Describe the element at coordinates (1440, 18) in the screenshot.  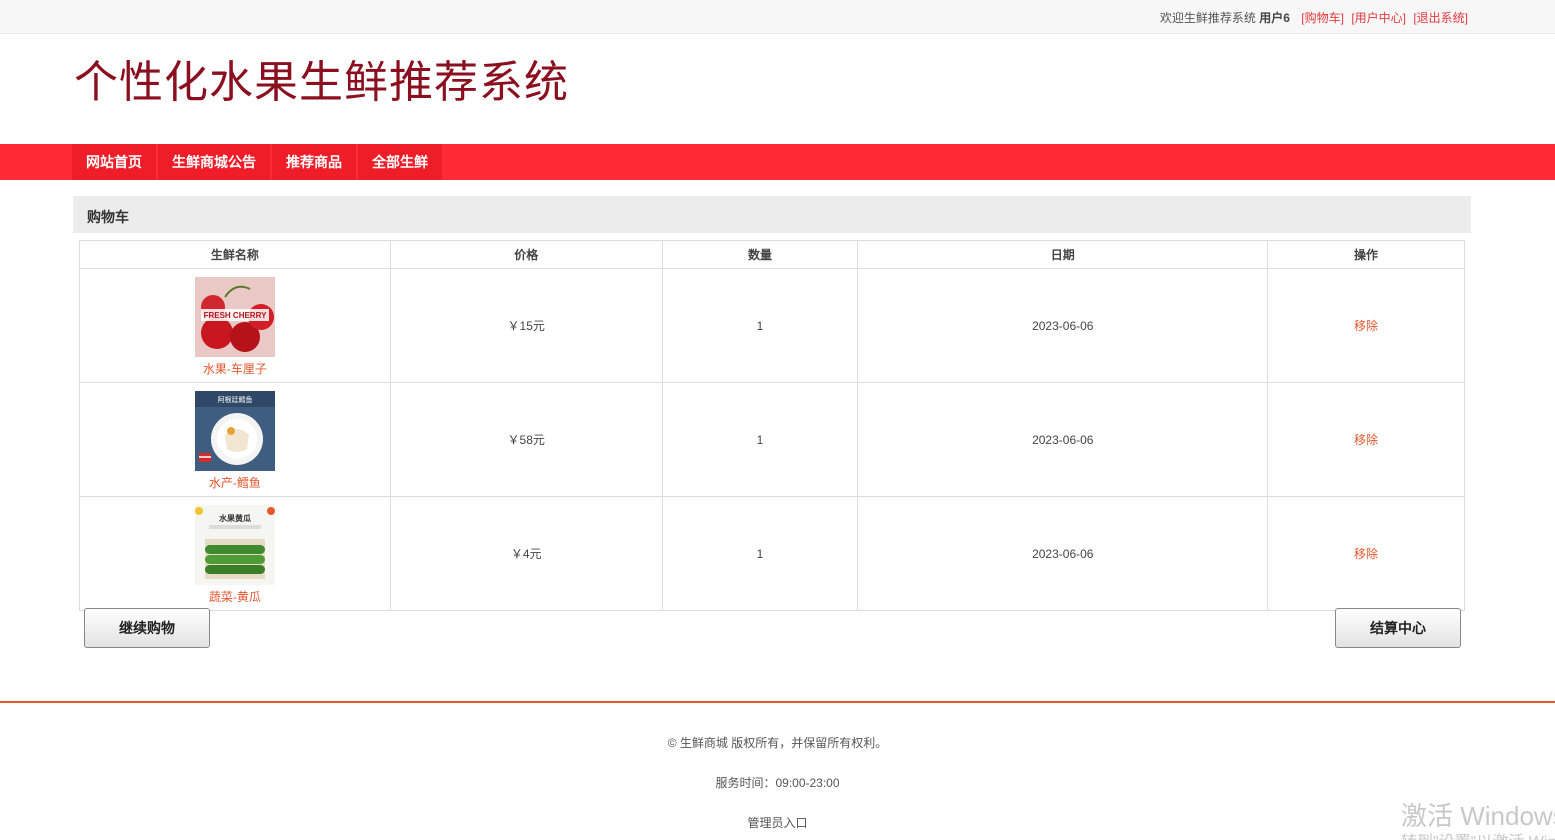
I see `logout-link: [退出系统]` at that location.